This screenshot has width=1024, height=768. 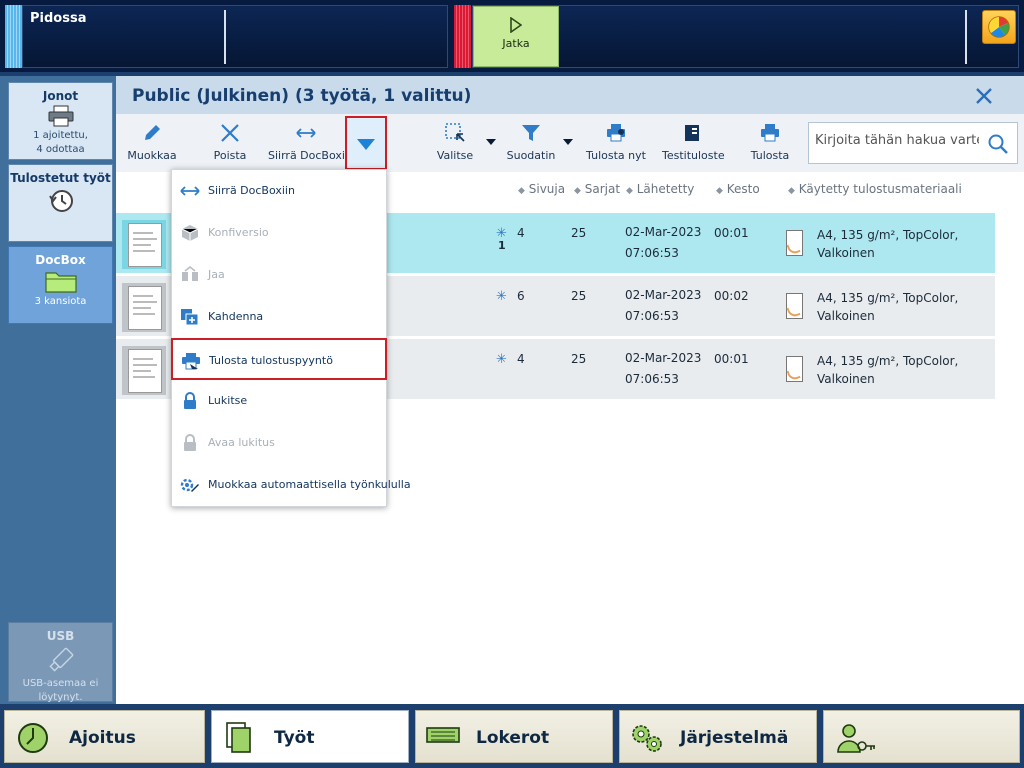 I want to click on nav-trays: Lokerot, so click(x=514, y=736).